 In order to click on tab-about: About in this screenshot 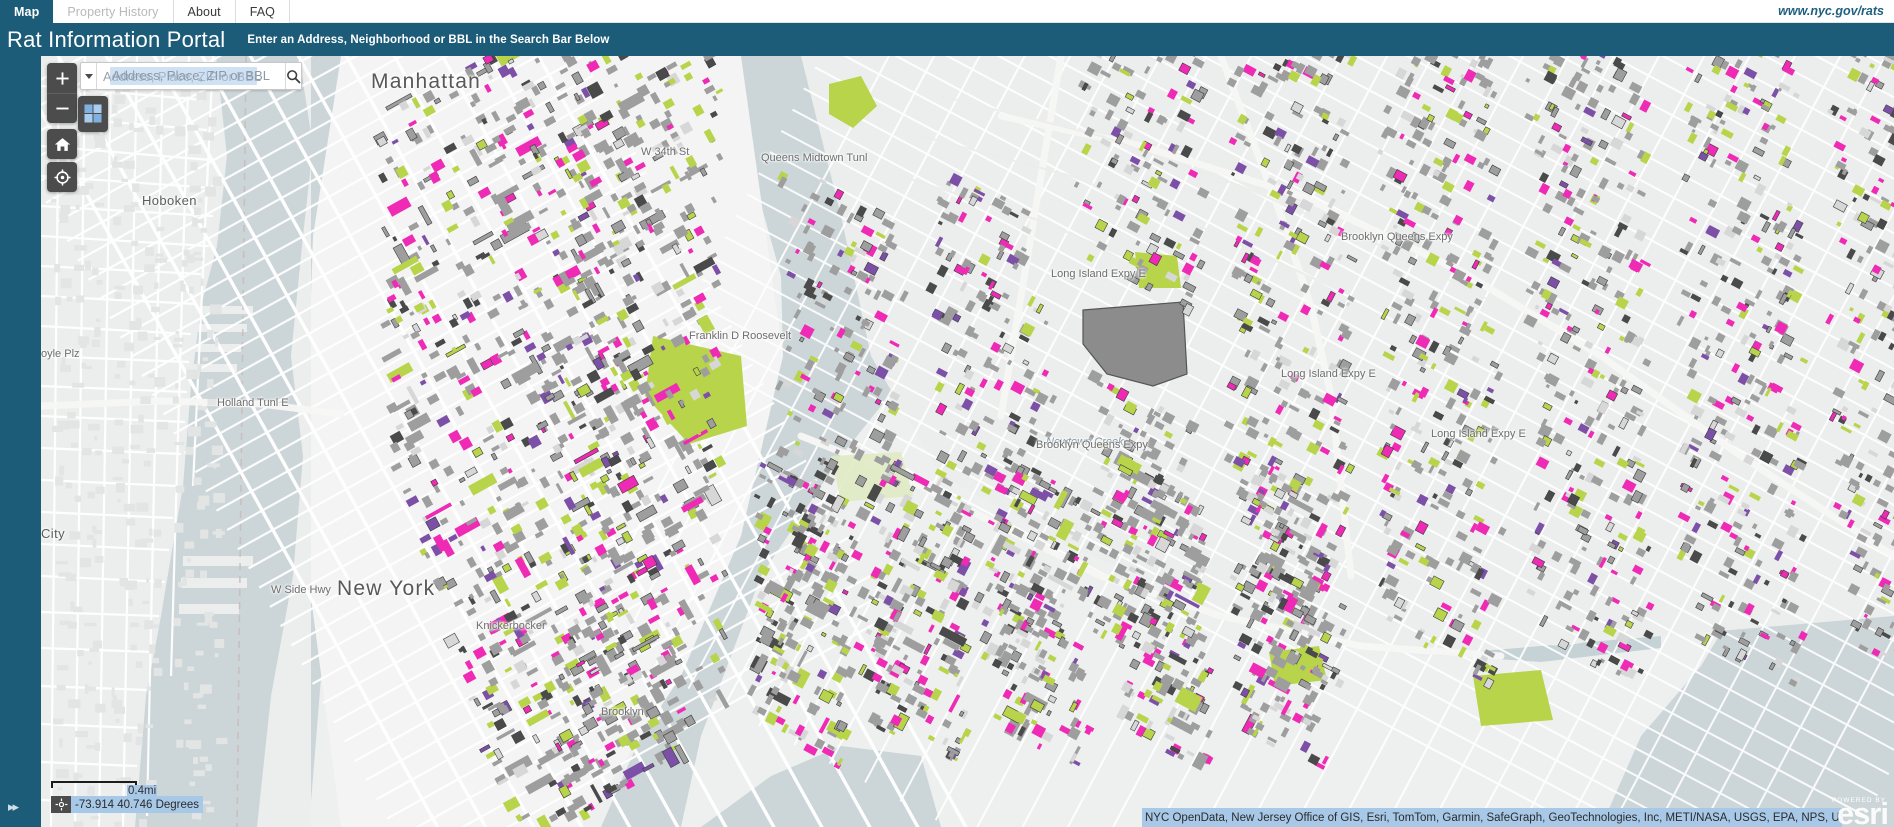, I will do `click(204, 11)`.